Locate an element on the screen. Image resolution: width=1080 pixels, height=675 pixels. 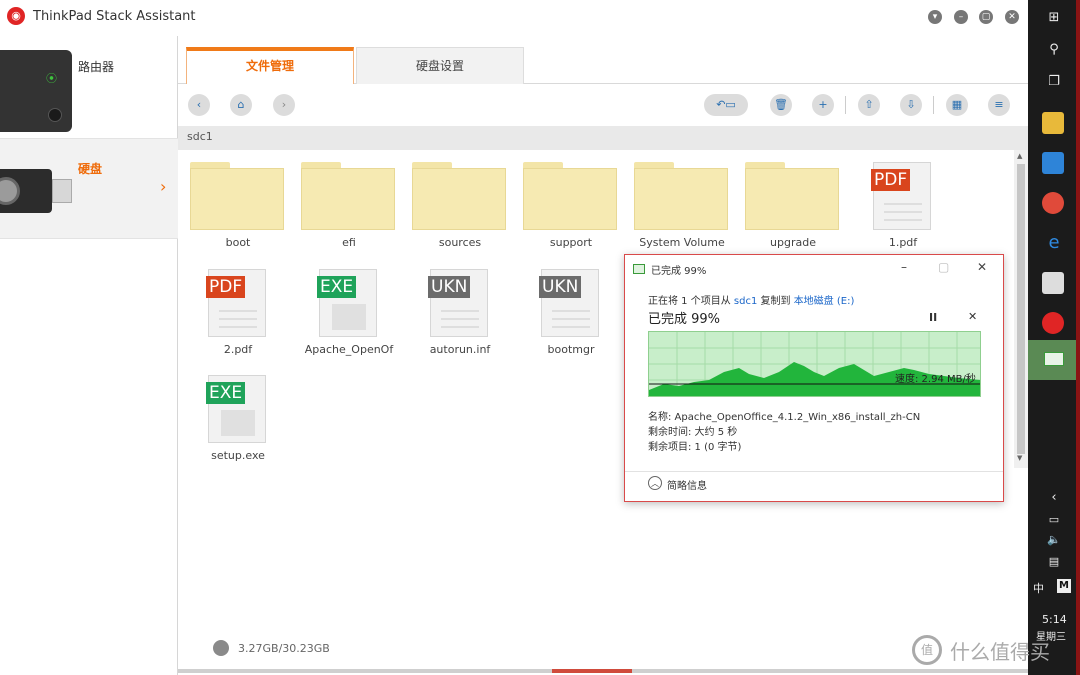
tab-disk-settings: 硬盘设置 is located at coordinates (440, 65).